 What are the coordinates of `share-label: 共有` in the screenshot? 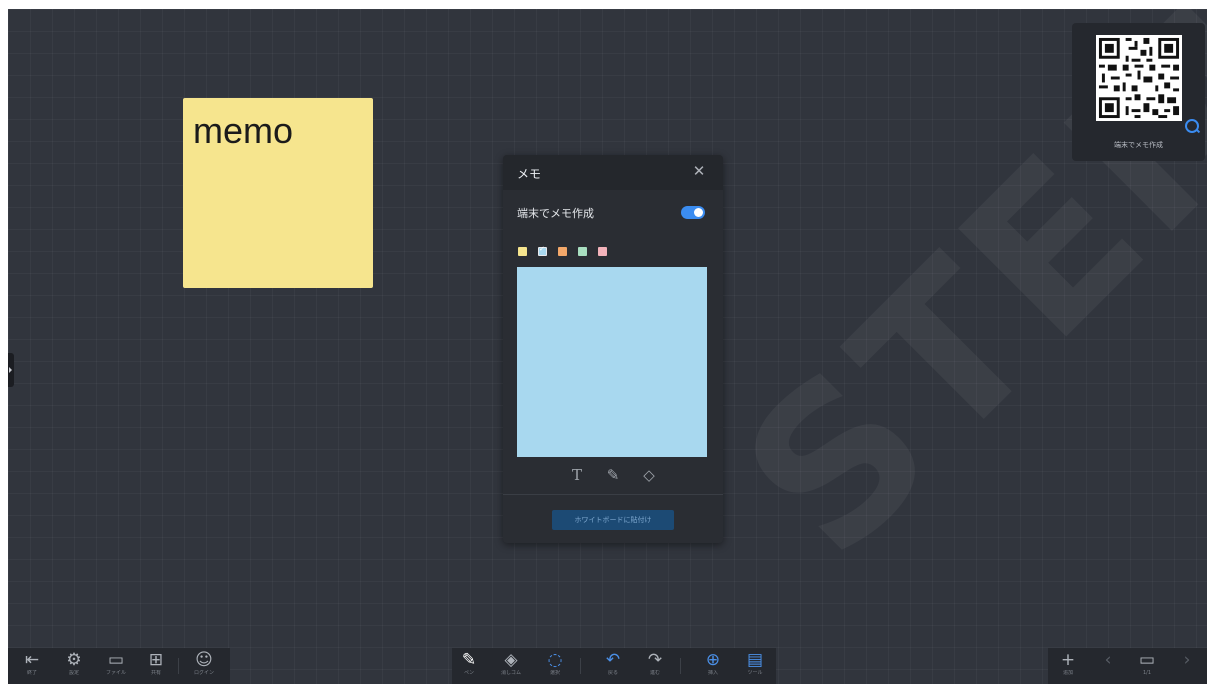 It's located at (155, 673).